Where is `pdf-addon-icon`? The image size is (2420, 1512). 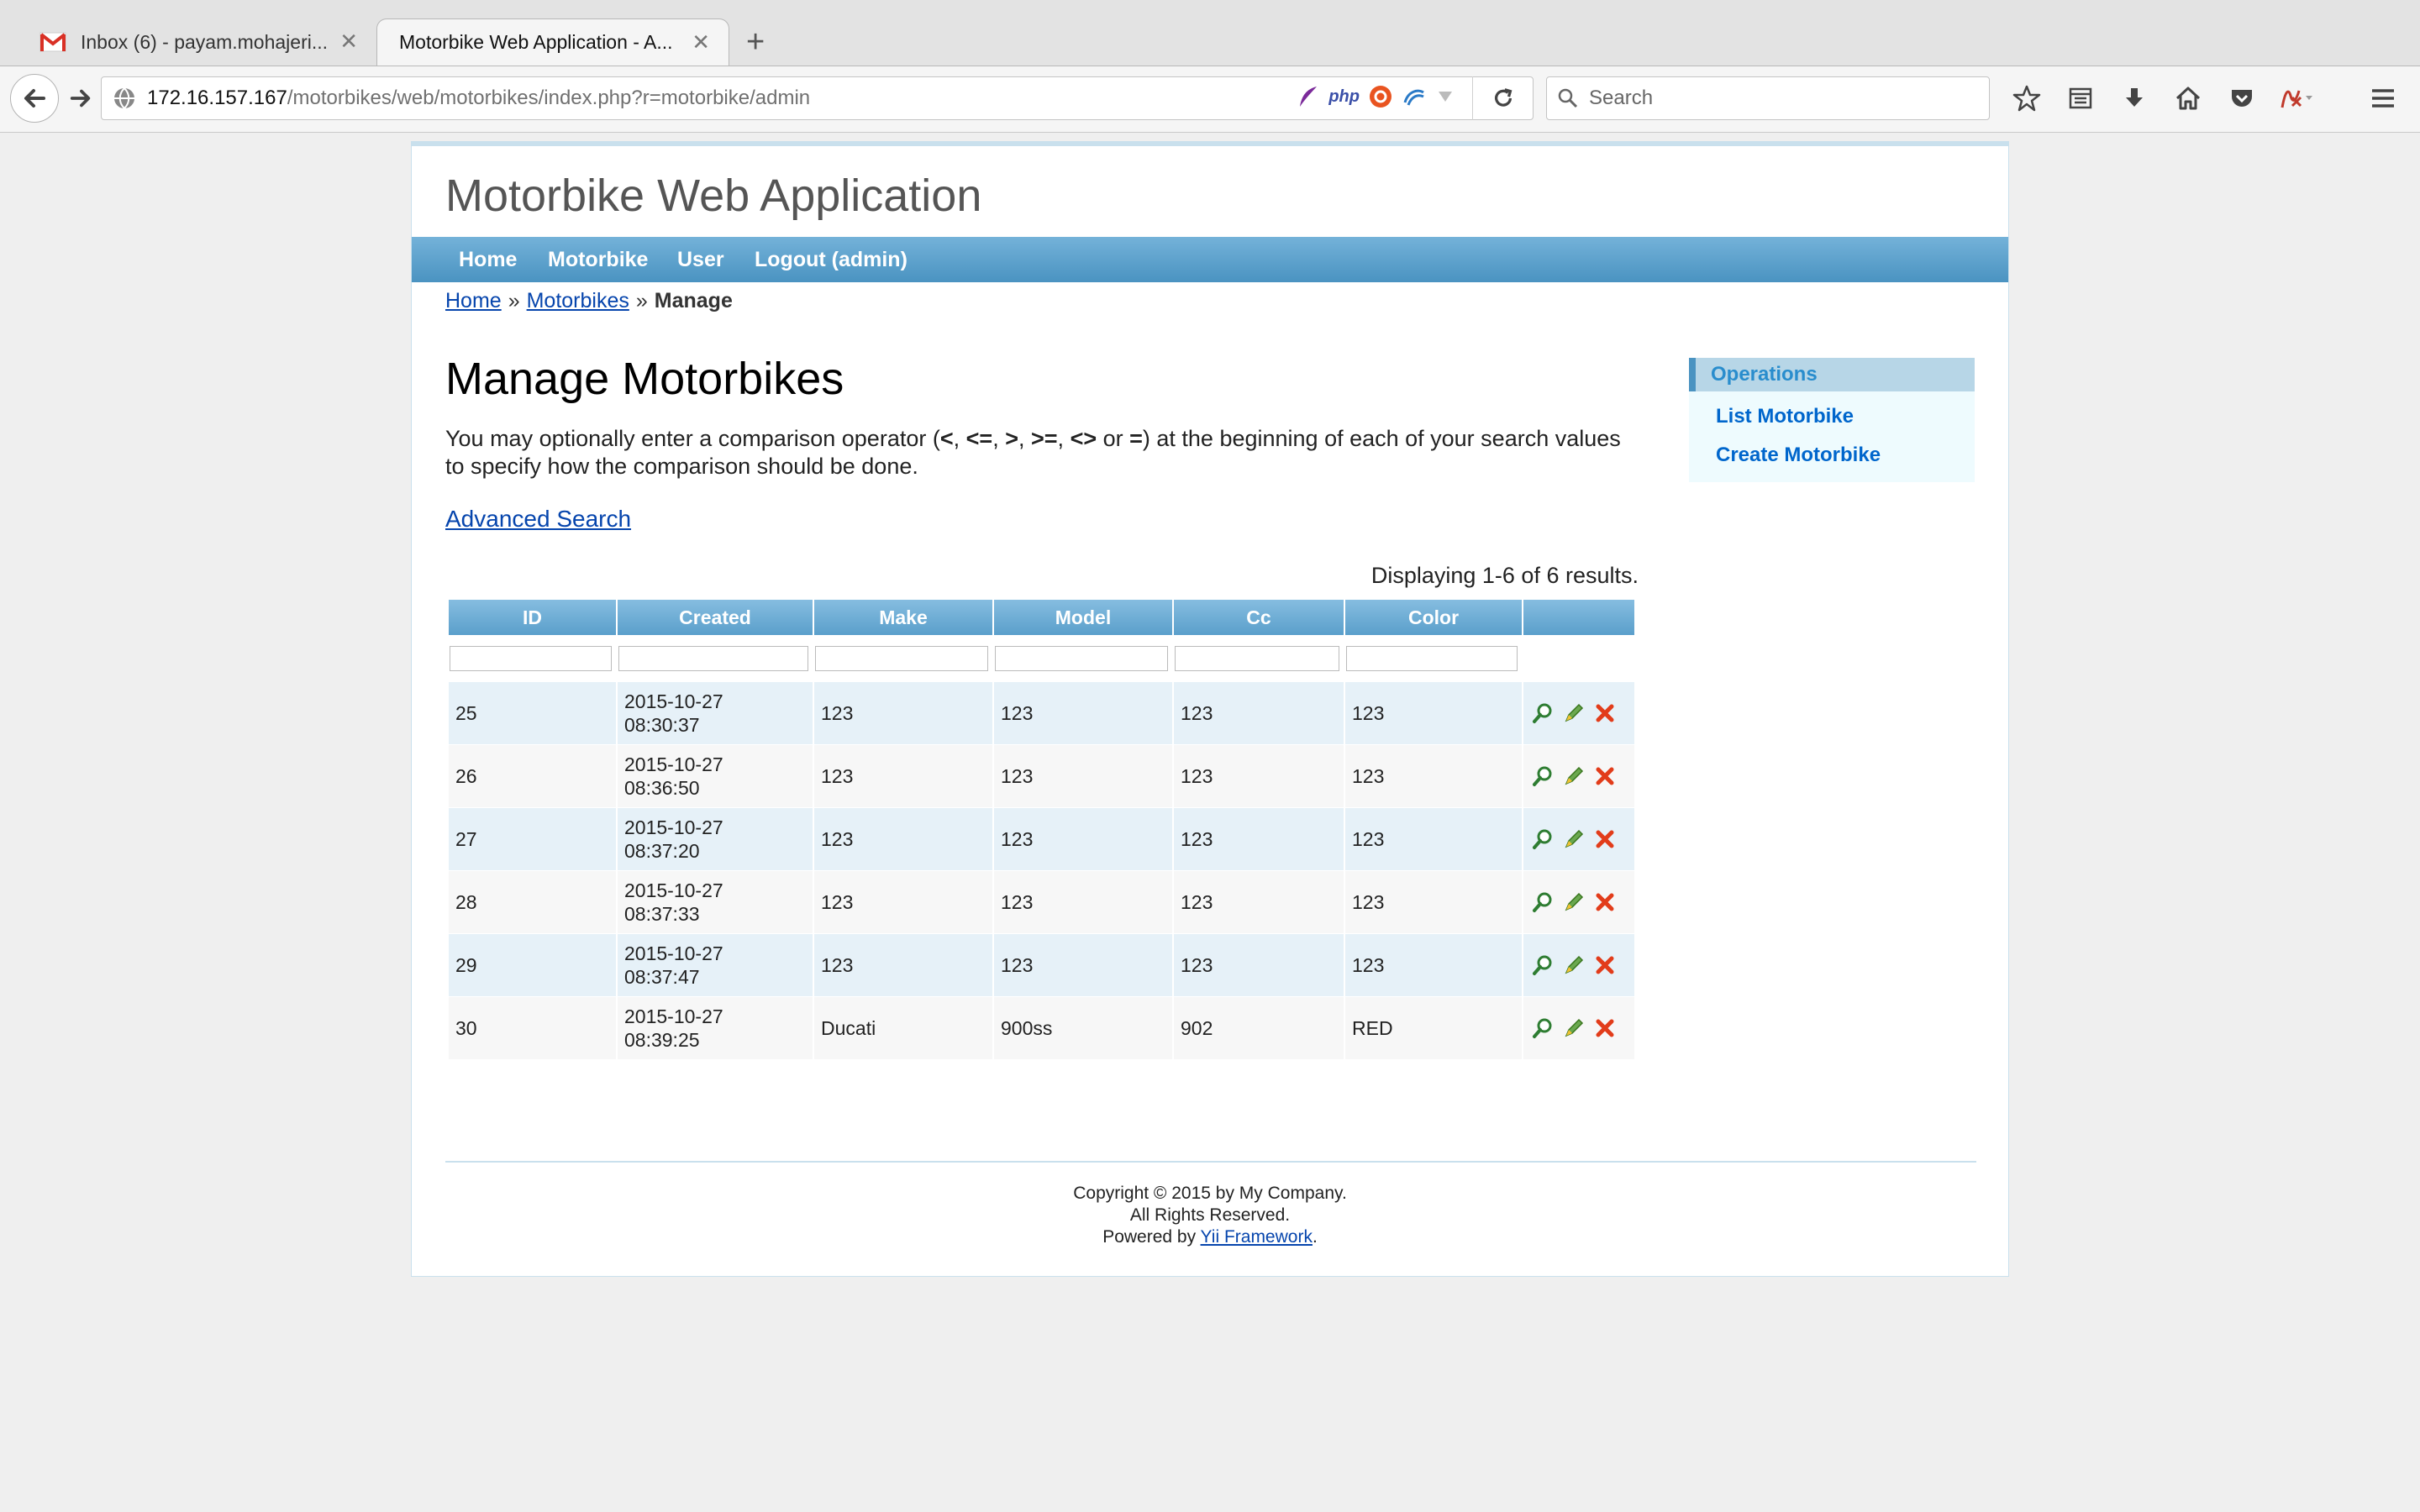
pdf-addon-icon is located at coordinates (2296, 98).